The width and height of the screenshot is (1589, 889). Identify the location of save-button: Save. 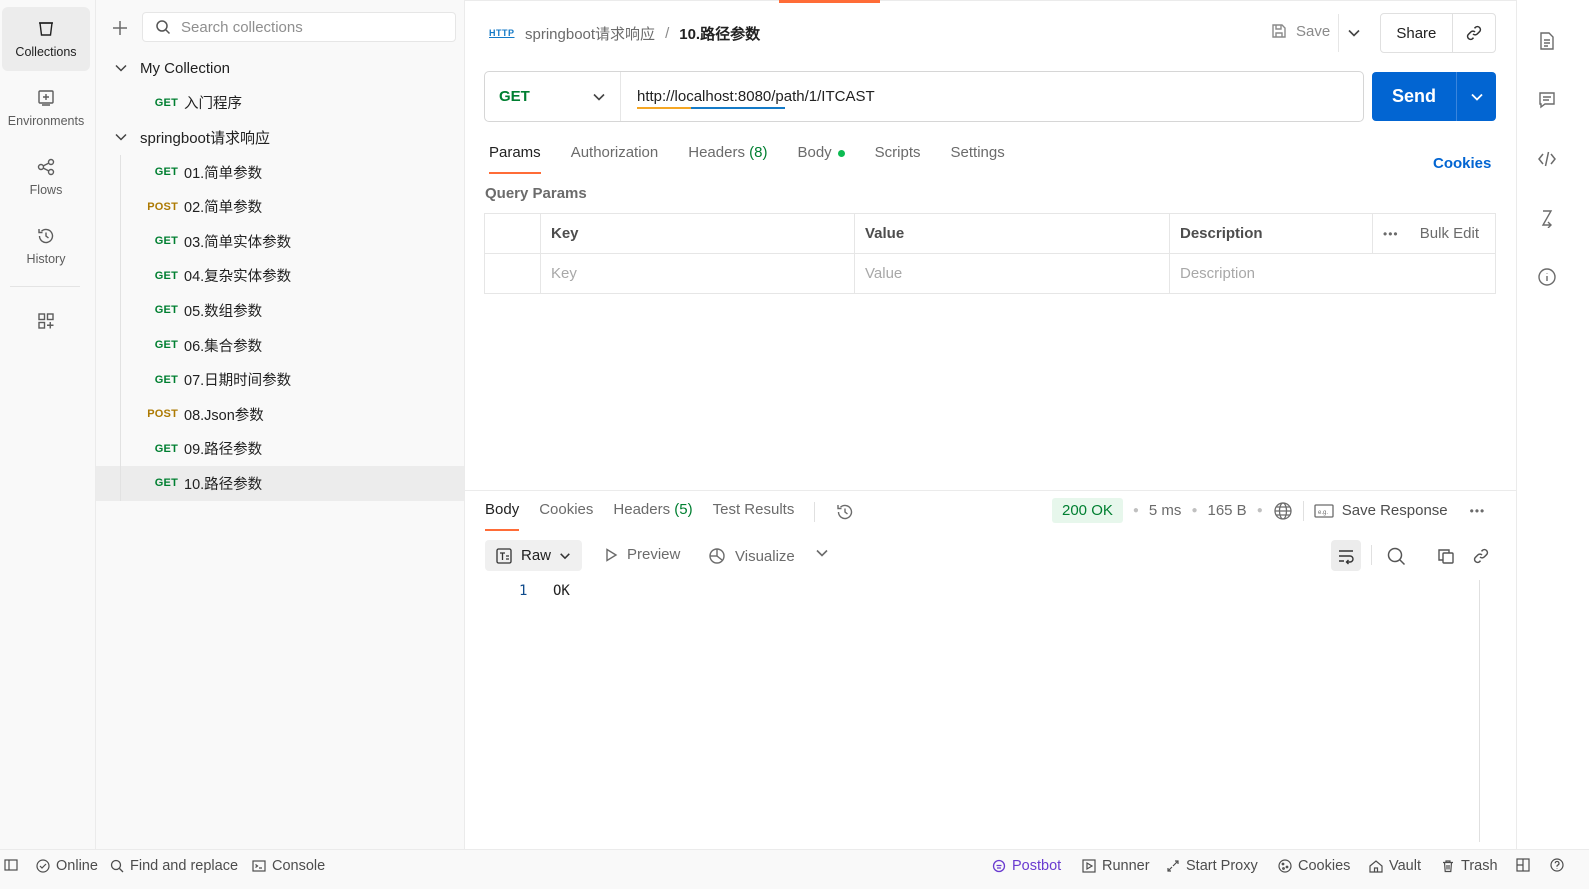
(1300, 31).